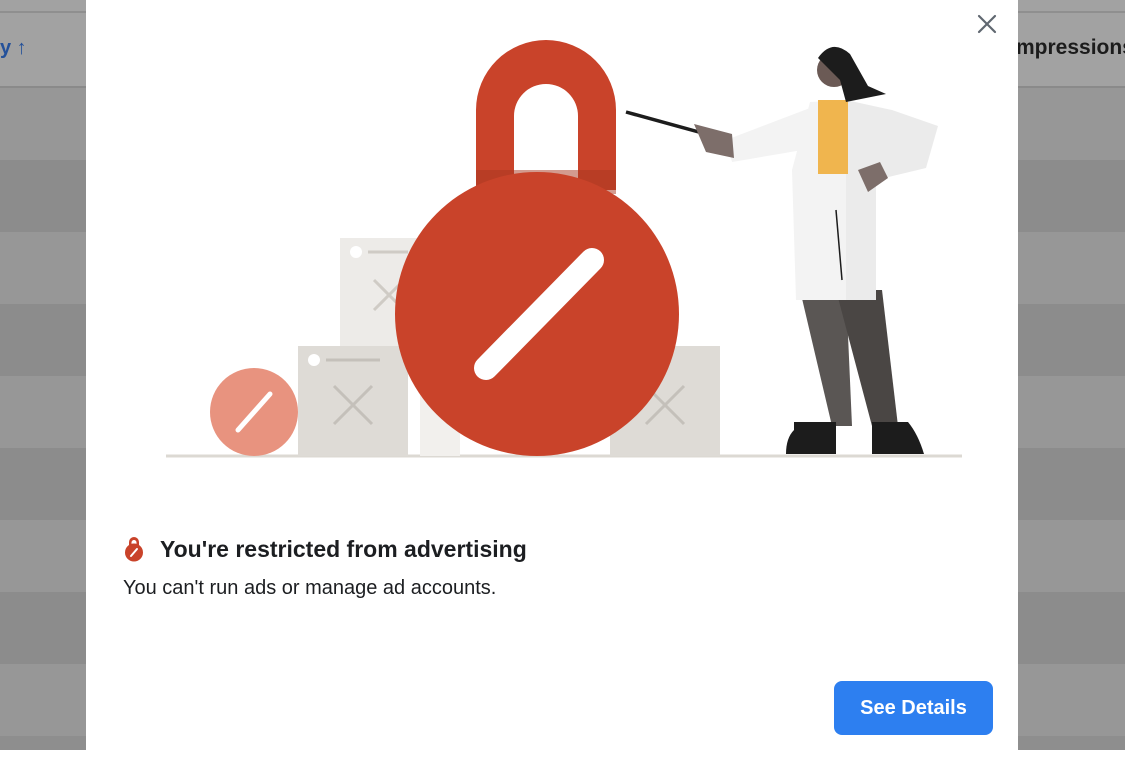 The width and height of the screenshot is (1125, 760). I want to click on restricted-lock-icon, so click(134, 549).